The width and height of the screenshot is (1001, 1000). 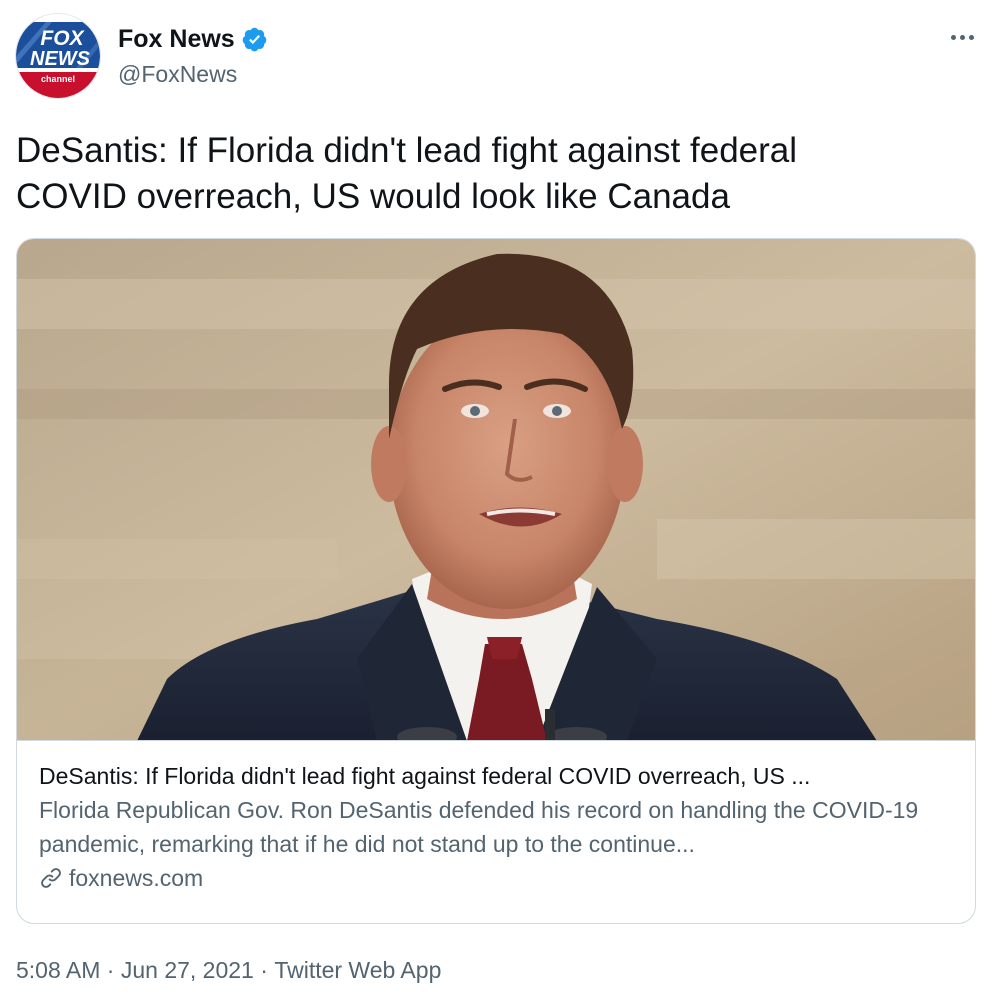 I want to click on author-handle: @FoxNews, so click(x=177, y=74).